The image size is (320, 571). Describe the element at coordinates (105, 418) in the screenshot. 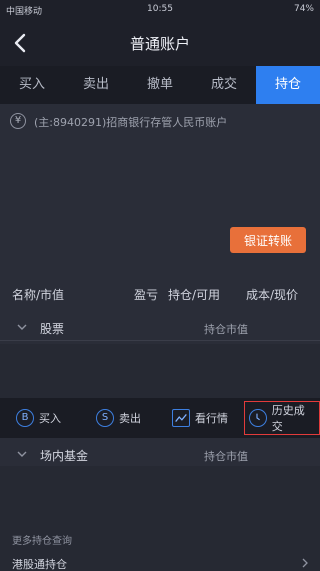

I see `sell-icon: S` at that location.